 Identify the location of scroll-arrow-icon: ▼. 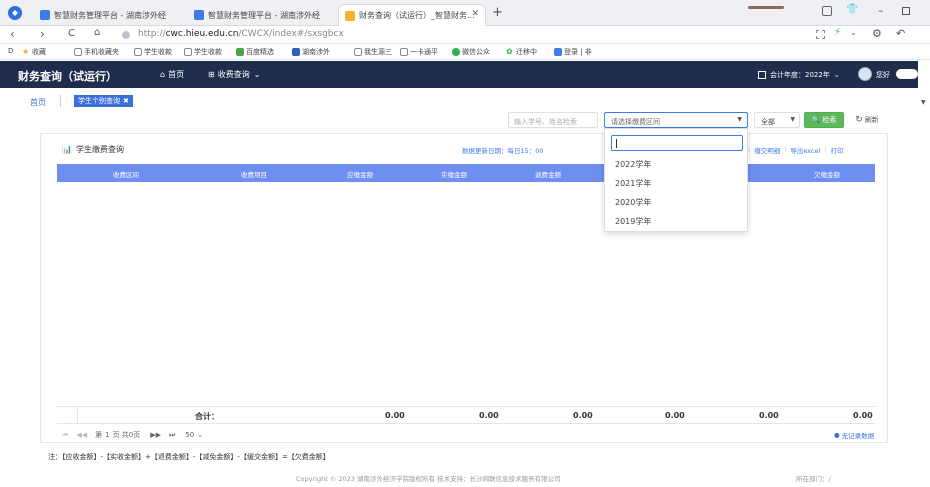
(923, 102).